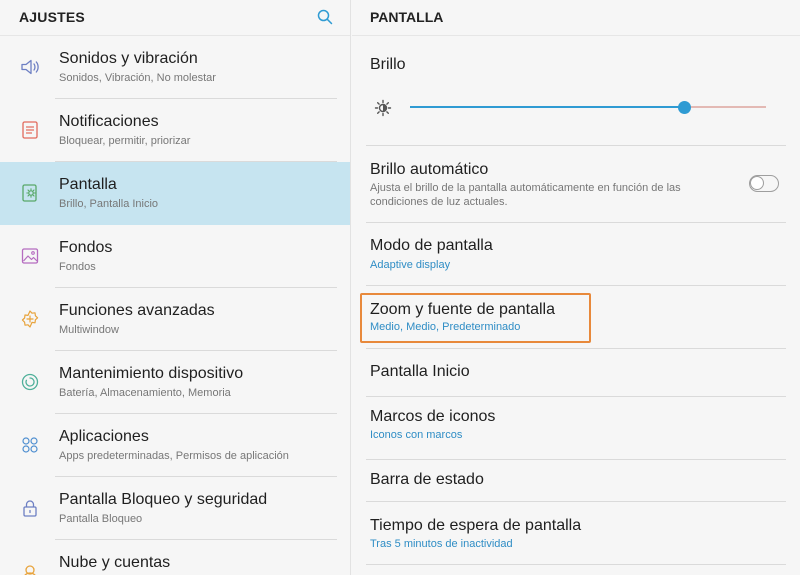 This screenshot has height=575, width=800. I want to click on menu-item-sub: Multiwindow, so click(89, 330).